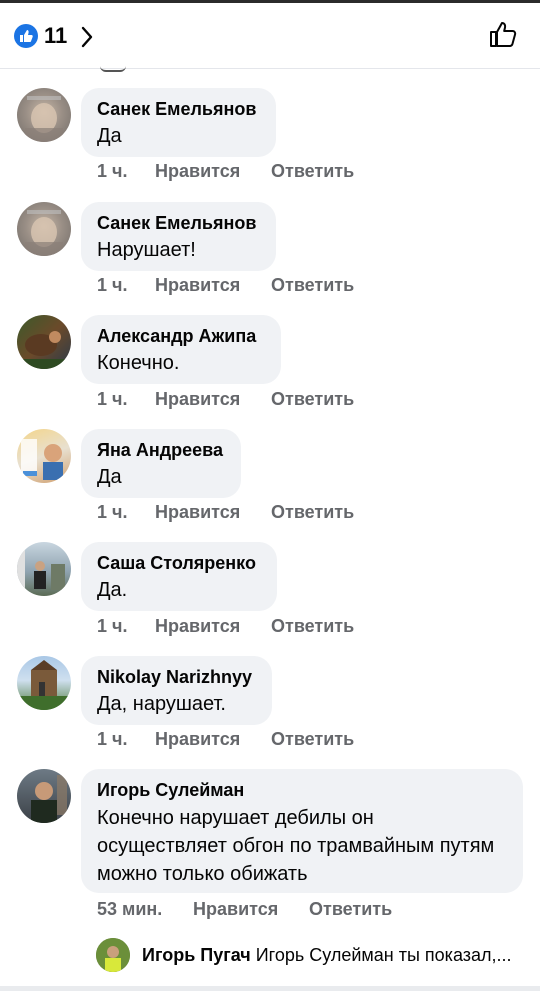 This screenshot has width=540, height=991. I want to click on comment-text: Нарушает!, so click(146, 250).